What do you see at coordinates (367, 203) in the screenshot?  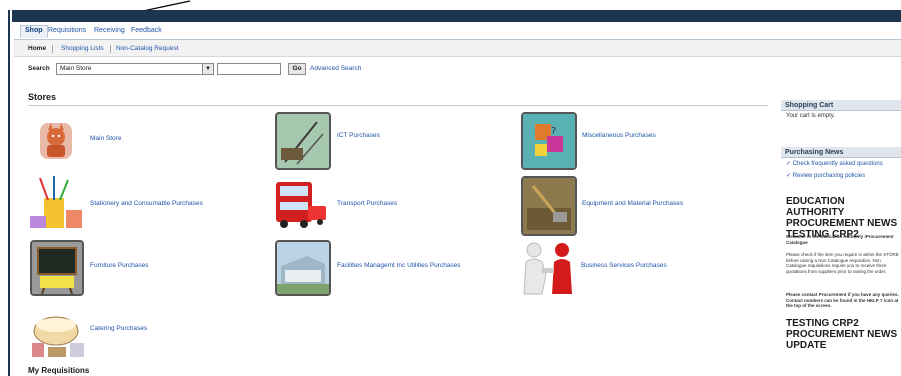 I see `store-label: Transport Purchases` at bounding box center [367, 203].